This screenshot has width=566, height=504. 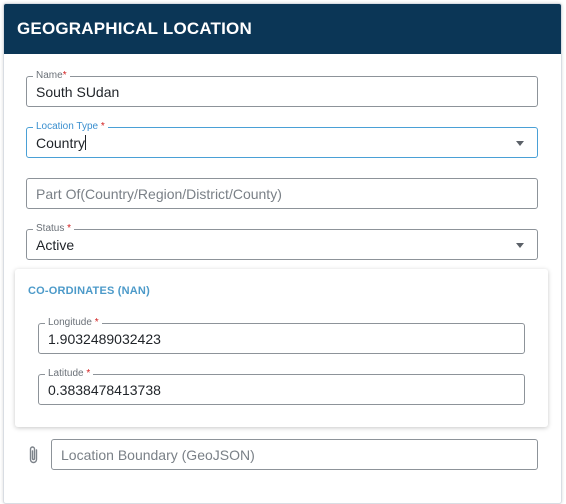 I want to click on status-value: Active, so click(x=55, y=244).